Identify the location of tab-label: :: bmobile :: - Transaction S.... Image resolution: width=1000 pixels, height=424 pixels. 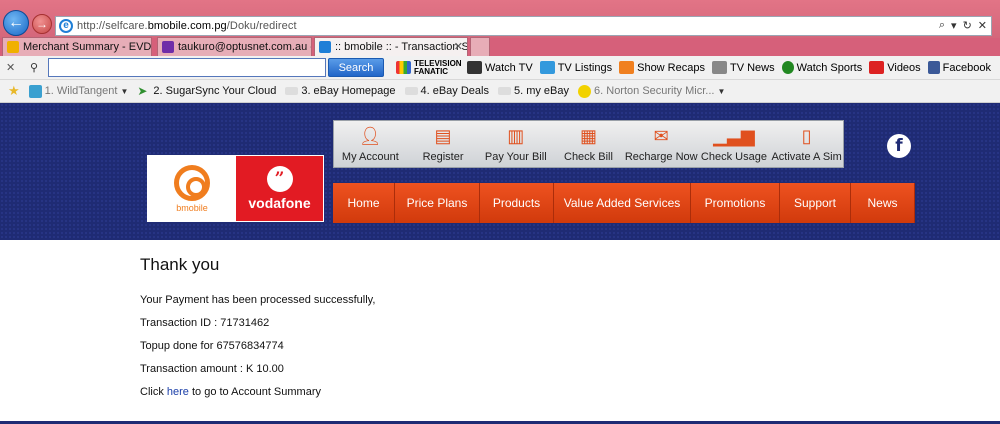
(401, 47).